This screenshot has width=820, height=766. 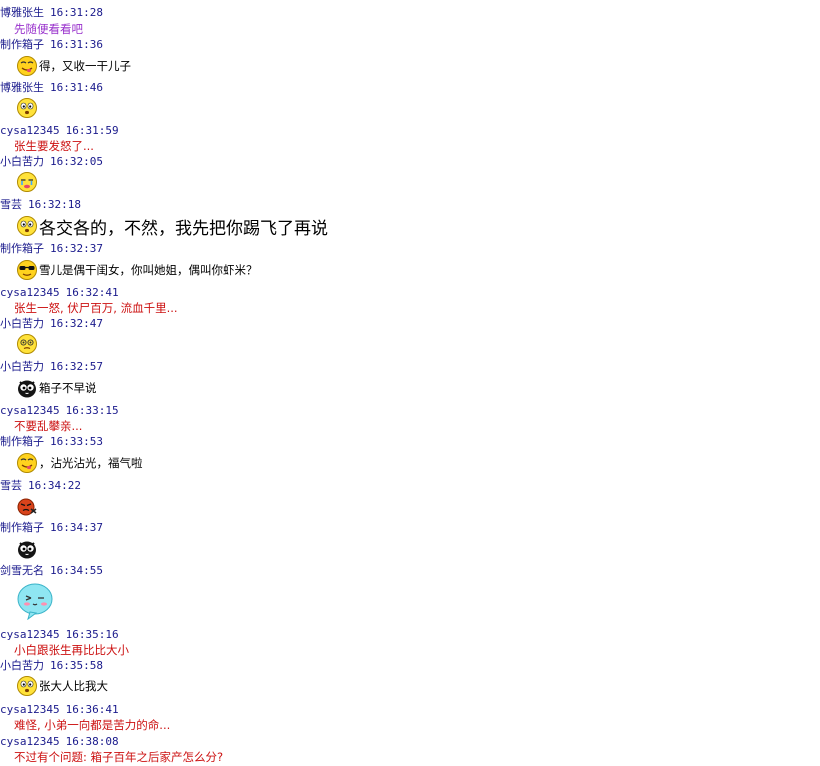 I want to click on message-time: 16:32:47, so click(x=76, y=323).